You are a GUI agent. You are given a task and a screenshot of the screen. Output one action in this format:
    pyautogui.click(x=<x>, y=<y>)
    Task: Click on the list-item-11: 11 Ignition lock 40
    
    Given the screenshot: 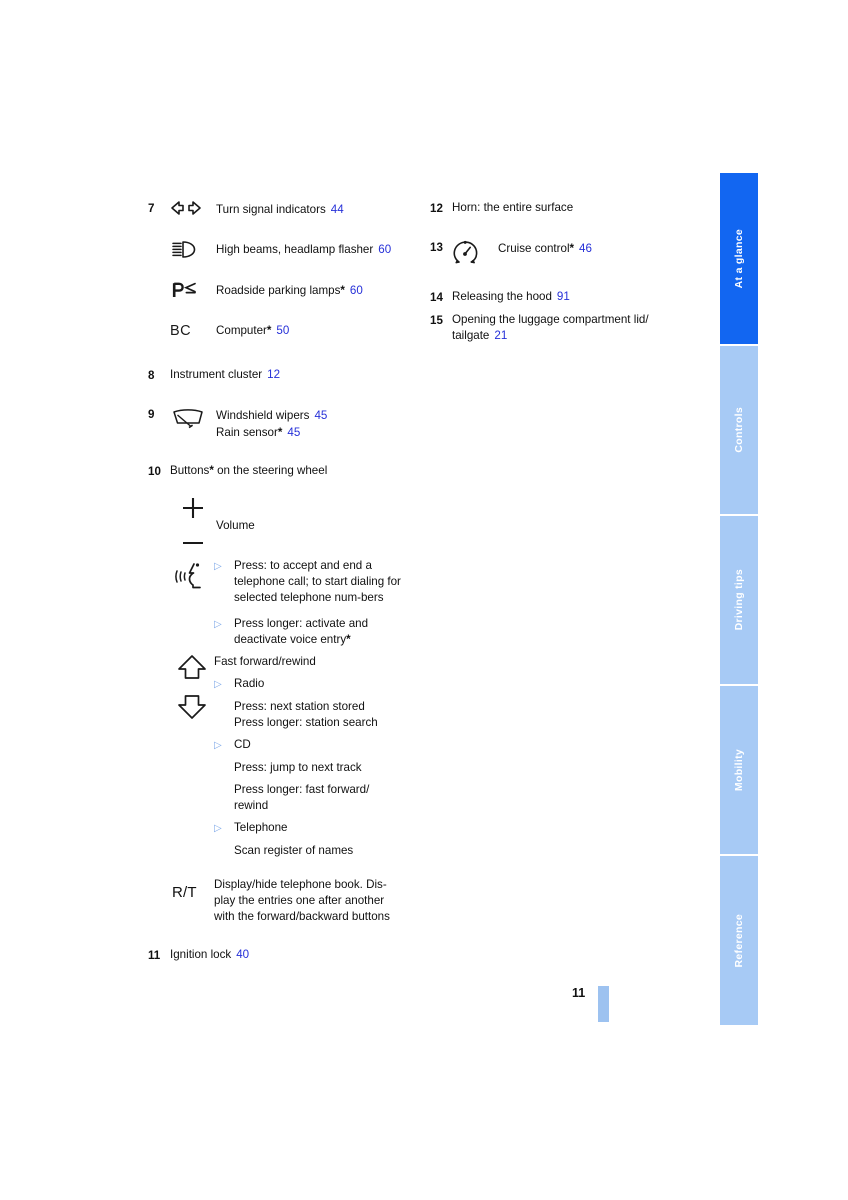 What is the action you would take?
    pyautogui.click(x=282, y=955)
    